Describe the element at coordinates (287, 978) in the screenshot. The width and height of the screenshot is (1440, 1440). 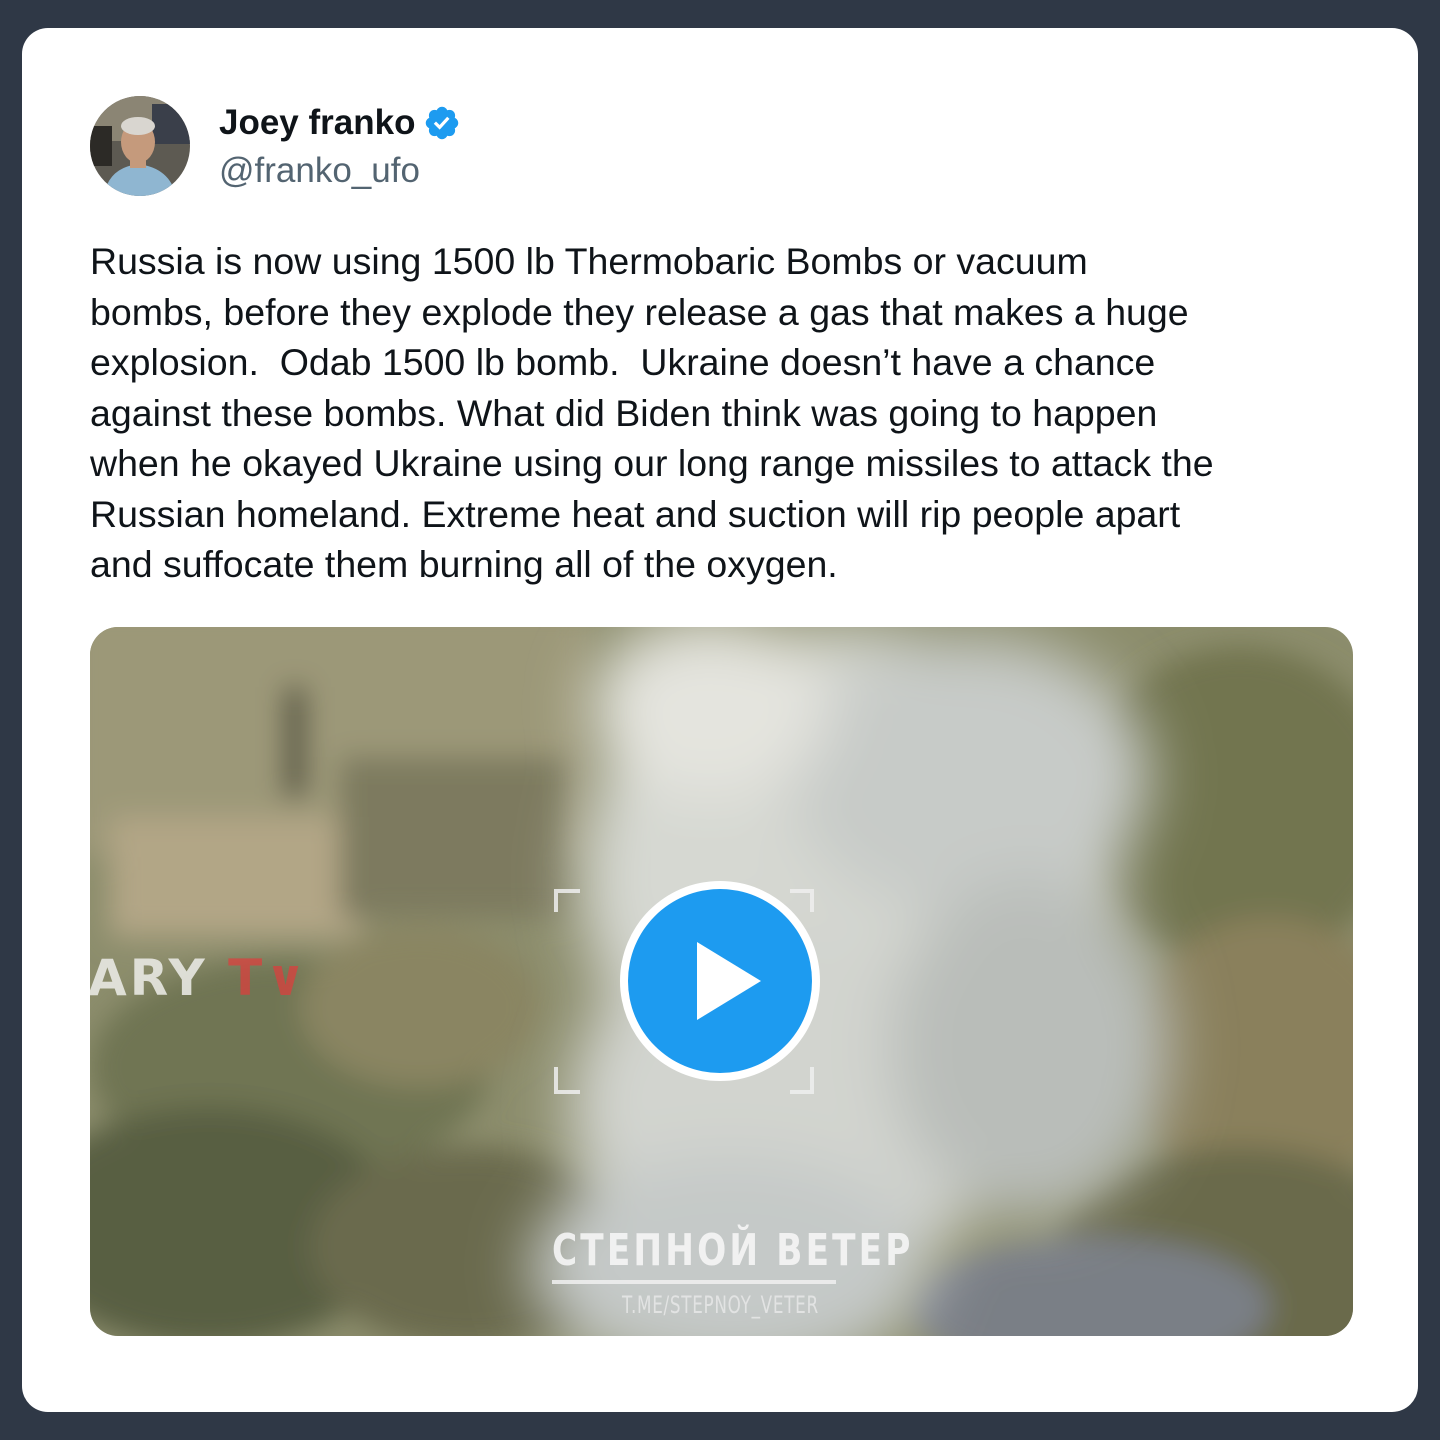
I see `chevron-logo-icon: ∨` at that location.